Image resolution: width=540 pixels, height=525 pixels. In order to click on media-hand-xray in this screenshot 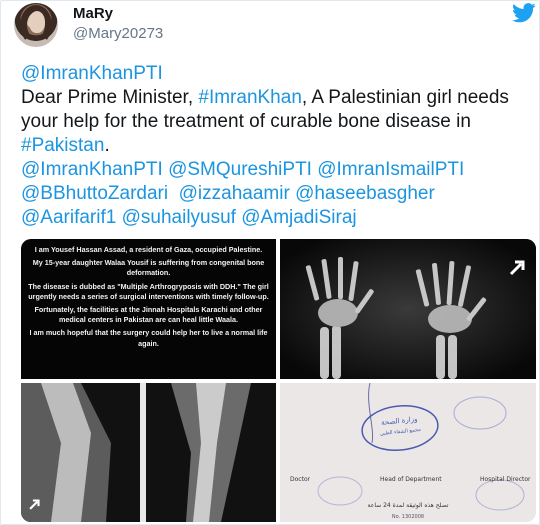, I will do `click(408, 309)`.